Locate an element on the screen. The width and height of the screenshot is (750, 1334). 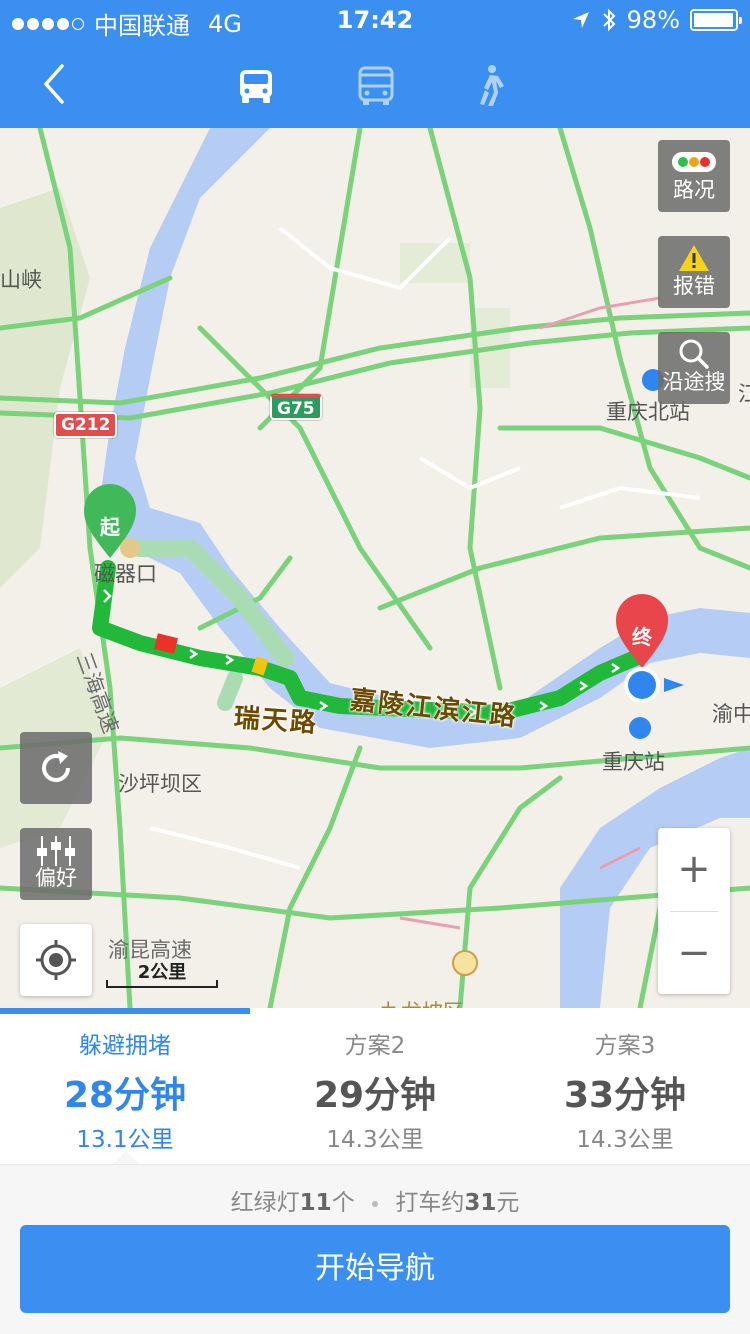
place-label: 渝中 is located at coordinates (731, 714).